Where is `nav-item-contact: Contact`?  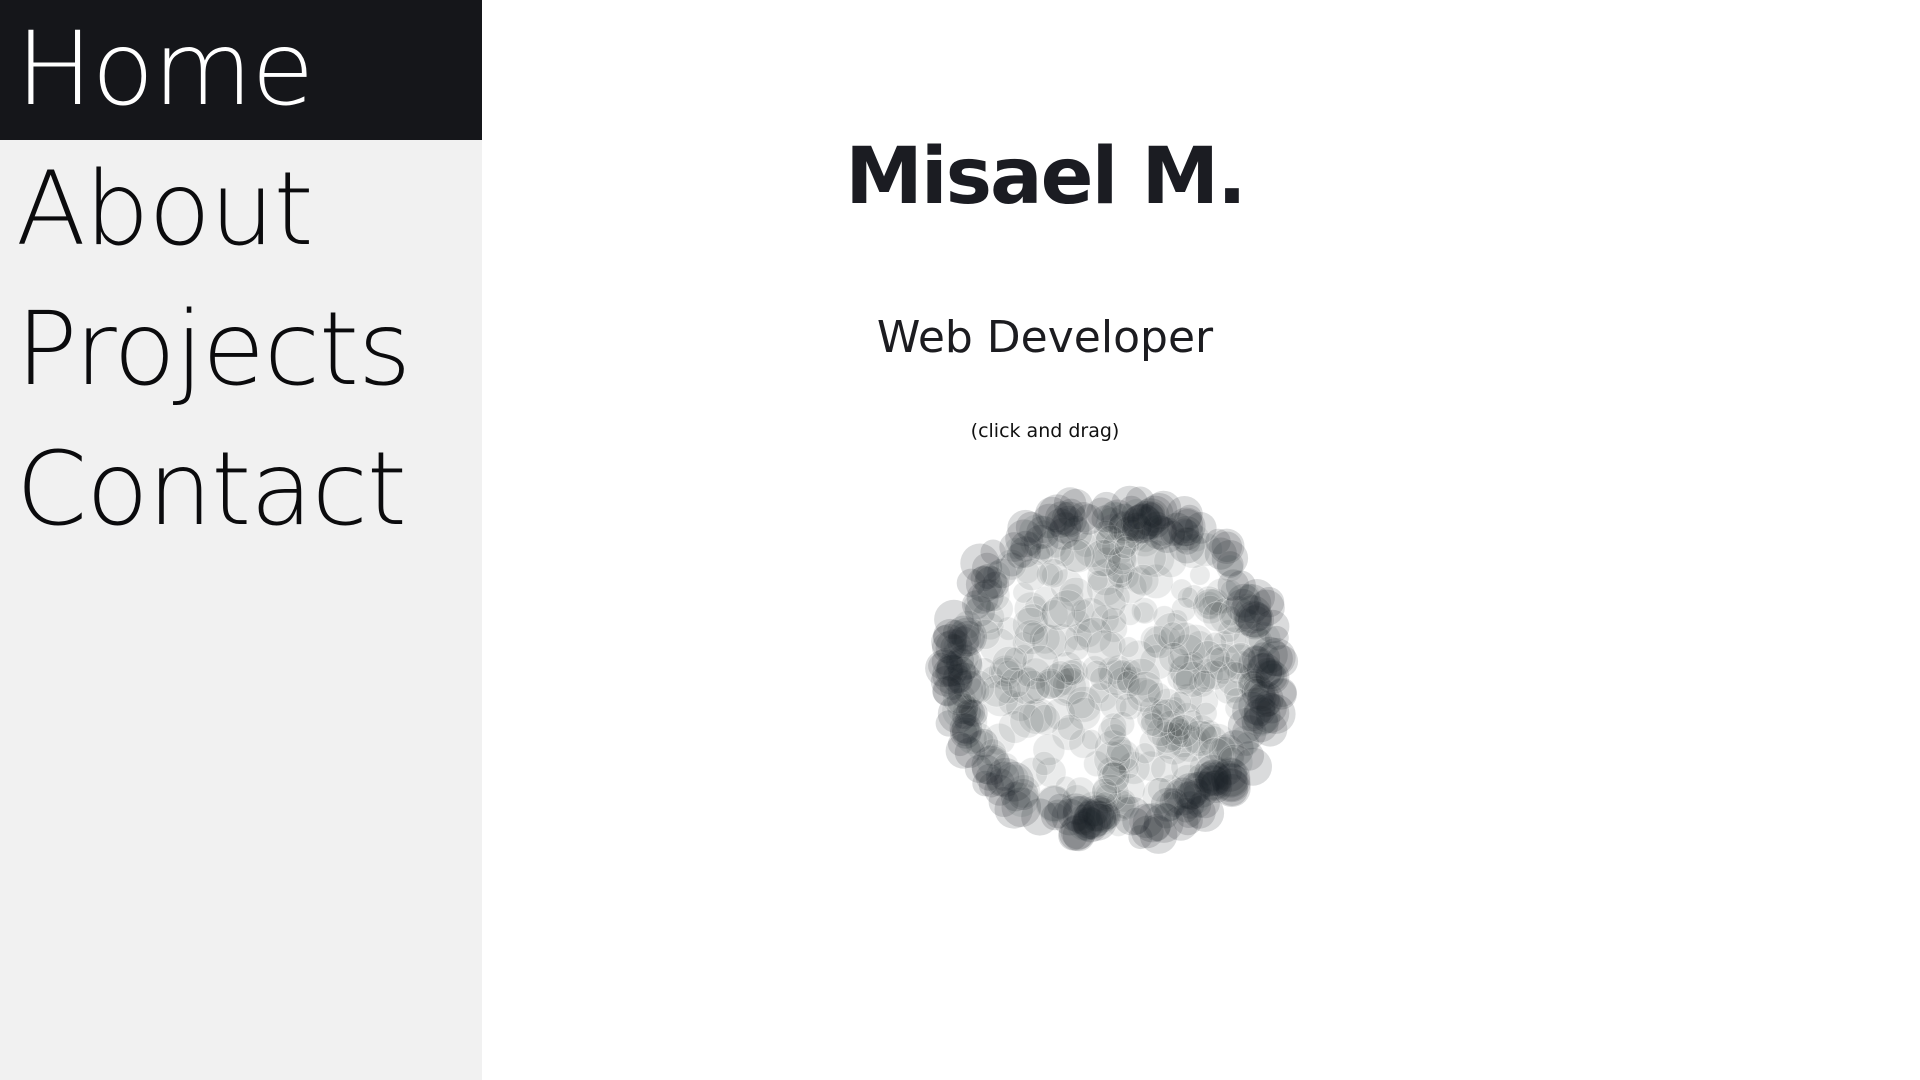
nav-item-contact: Contact is located at coordinates (241, 490).